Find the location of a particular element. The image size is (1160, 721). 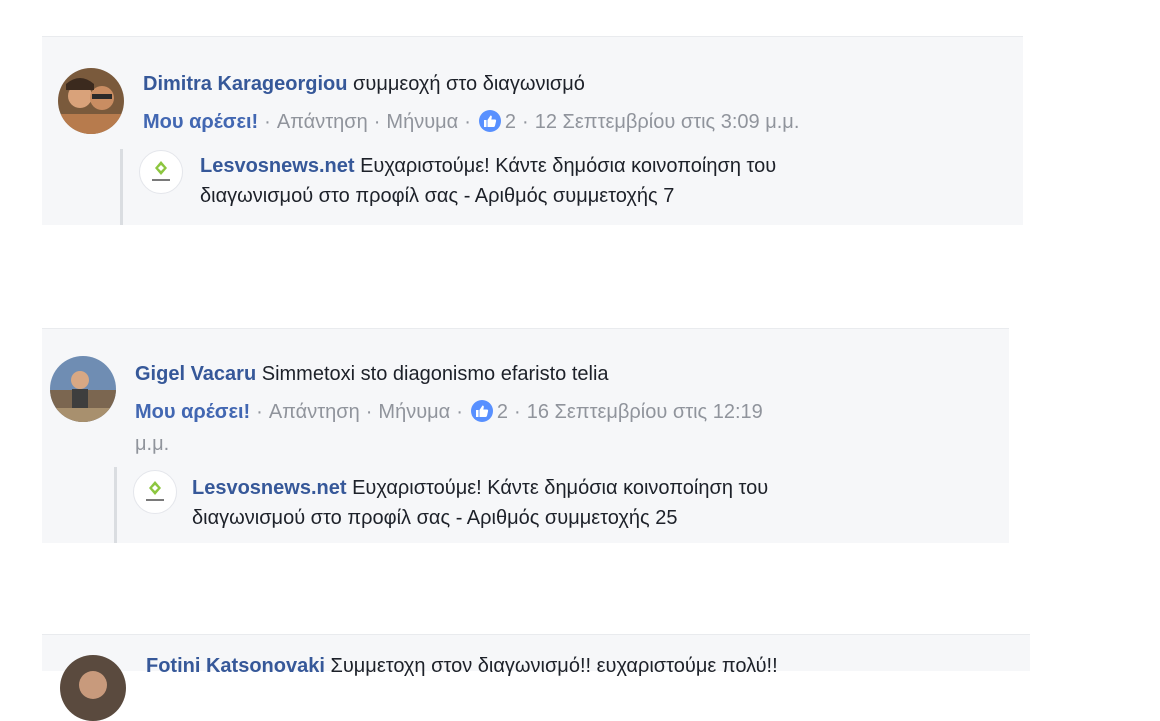

comment-author: Fotini Katsonovaki is located at coordinates (235, 666).